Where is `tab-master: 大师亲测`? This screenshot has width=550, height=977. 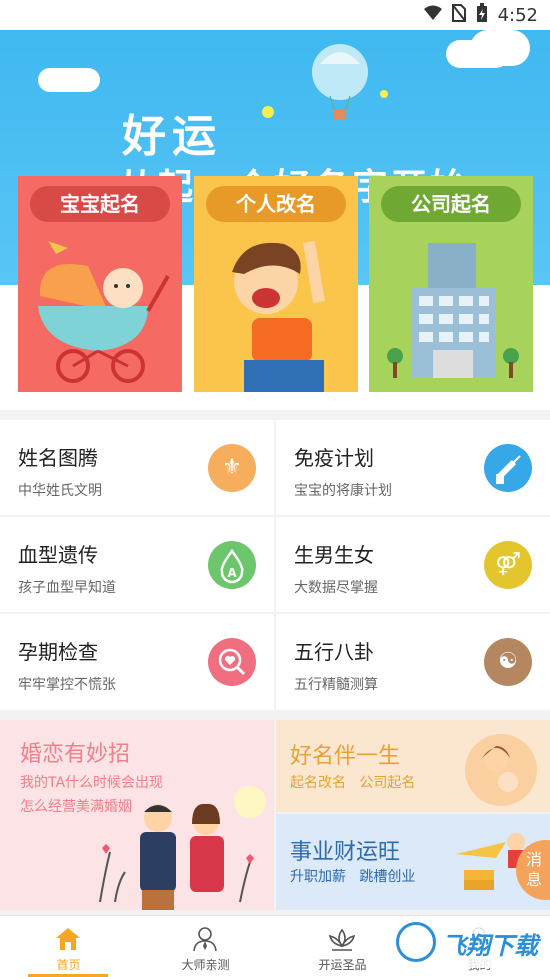
tab-master: 大师亲测 is located at coordinates (205, 946).